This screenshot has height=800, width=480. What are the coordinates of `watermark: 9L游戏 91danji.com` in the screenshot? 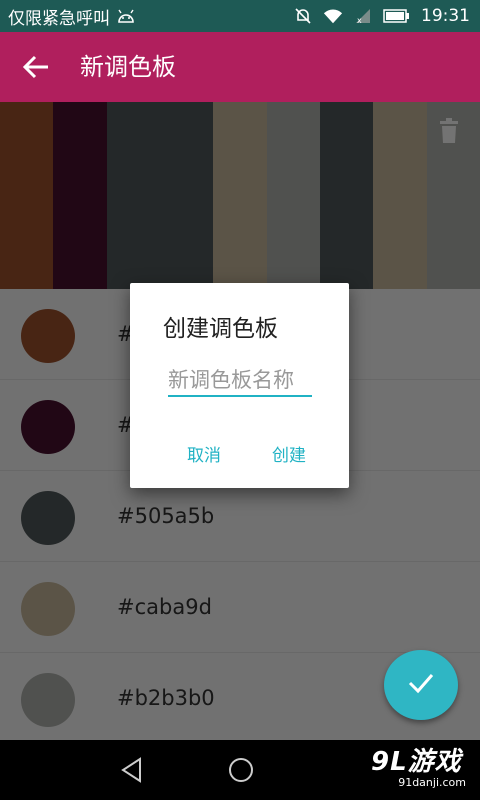 It's located at (418, 772).